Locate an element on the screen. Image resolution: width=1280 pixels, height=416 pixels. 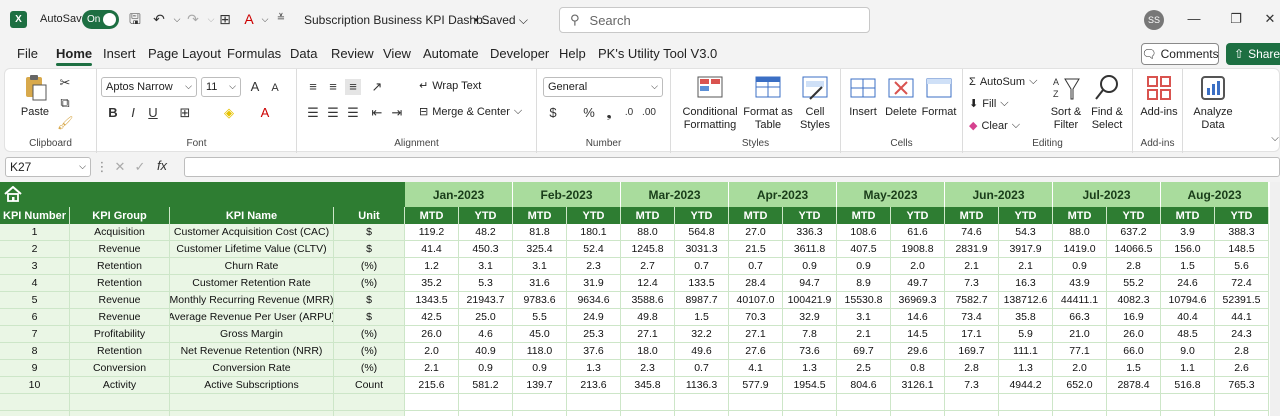
table-cell: 21.0 is located at coordinates (1080, 334).